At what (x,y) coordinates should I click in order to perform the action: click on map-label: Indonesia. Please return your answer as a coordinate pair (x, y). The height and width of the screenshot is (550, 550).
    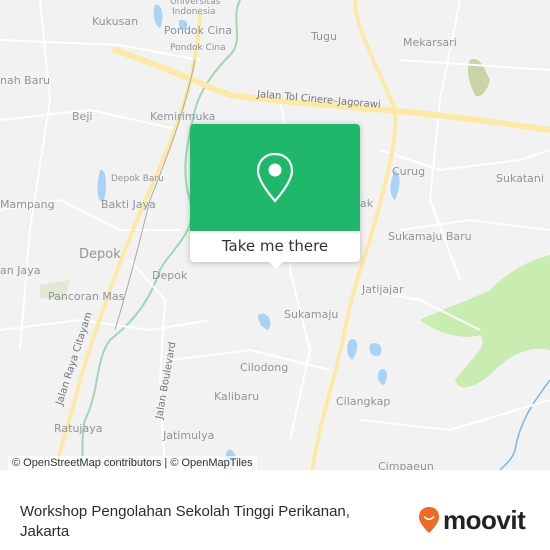
    Looking at the image, I should click on (194, 12).